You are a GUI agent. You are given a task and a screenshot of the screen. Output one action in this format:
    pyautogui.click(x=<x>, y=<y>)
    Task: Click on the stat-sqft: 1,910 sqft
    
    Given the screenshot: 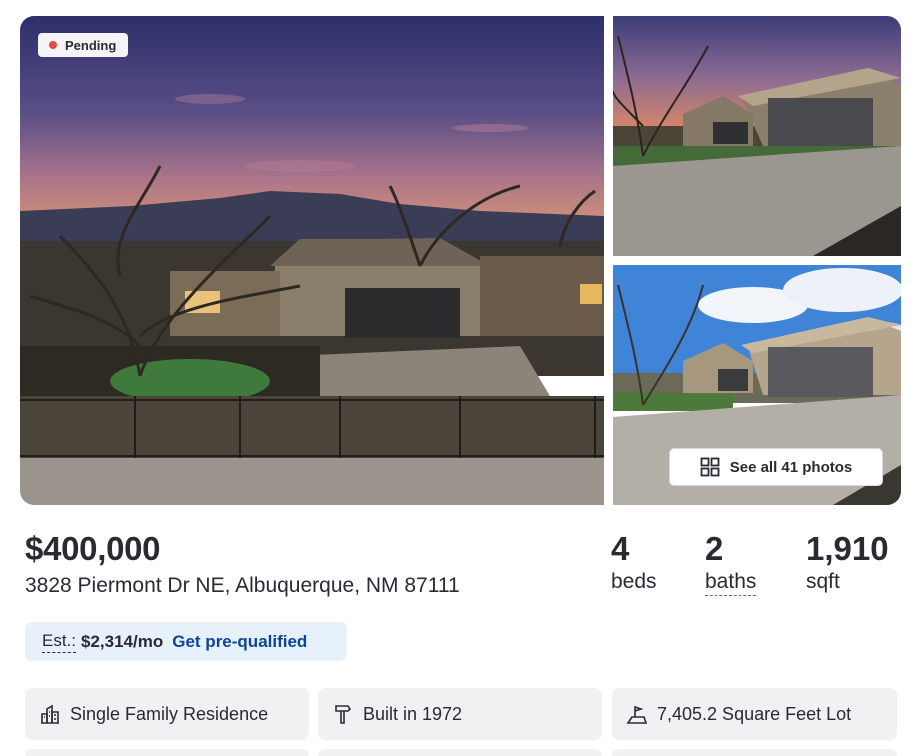 What is the action you would take?
    pyautogui.click(x=847, y=562)
    